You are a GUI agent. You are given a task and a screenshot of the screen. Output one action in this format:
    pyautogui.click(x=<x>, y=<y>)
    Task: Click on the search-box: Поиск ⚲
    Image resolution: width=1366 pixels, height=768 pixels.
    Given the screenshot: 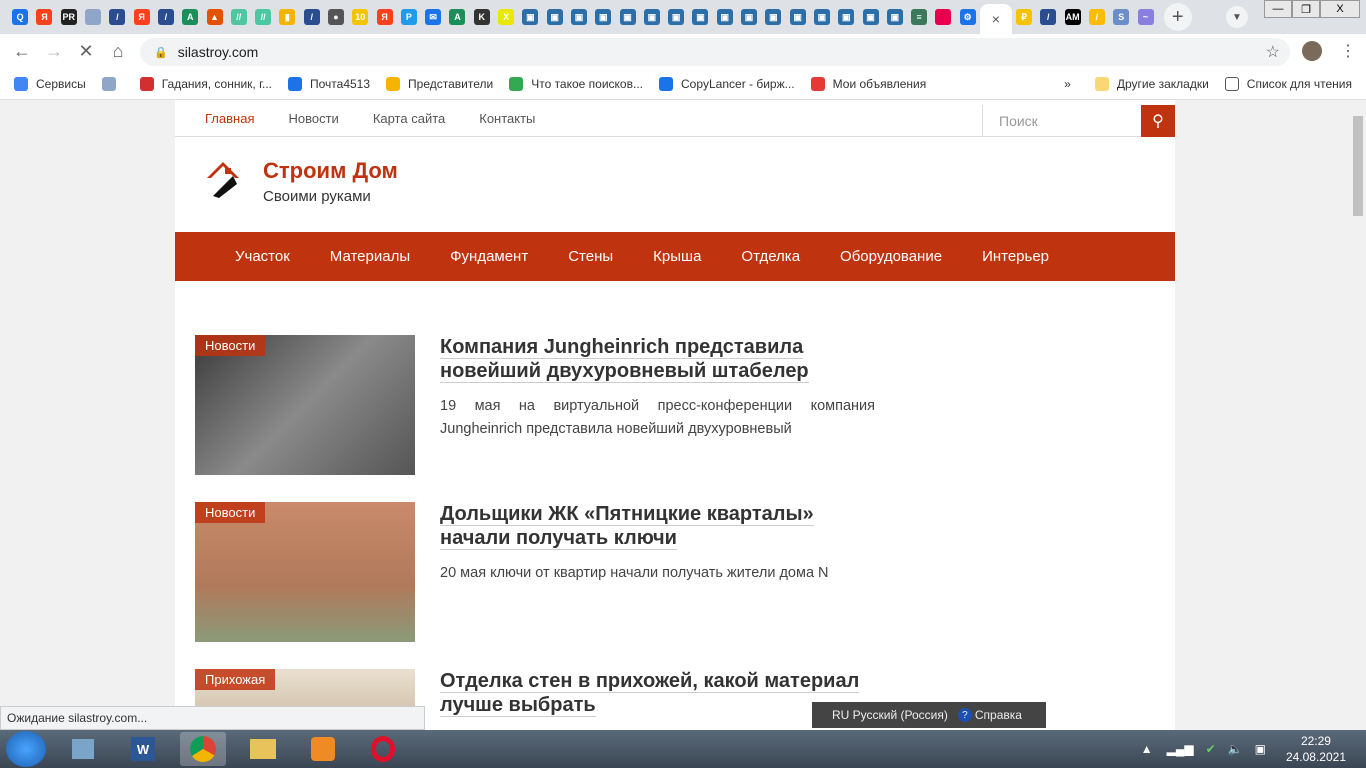 What is the action you would take?
    pyautogui.click(x=1078, y=121)
    